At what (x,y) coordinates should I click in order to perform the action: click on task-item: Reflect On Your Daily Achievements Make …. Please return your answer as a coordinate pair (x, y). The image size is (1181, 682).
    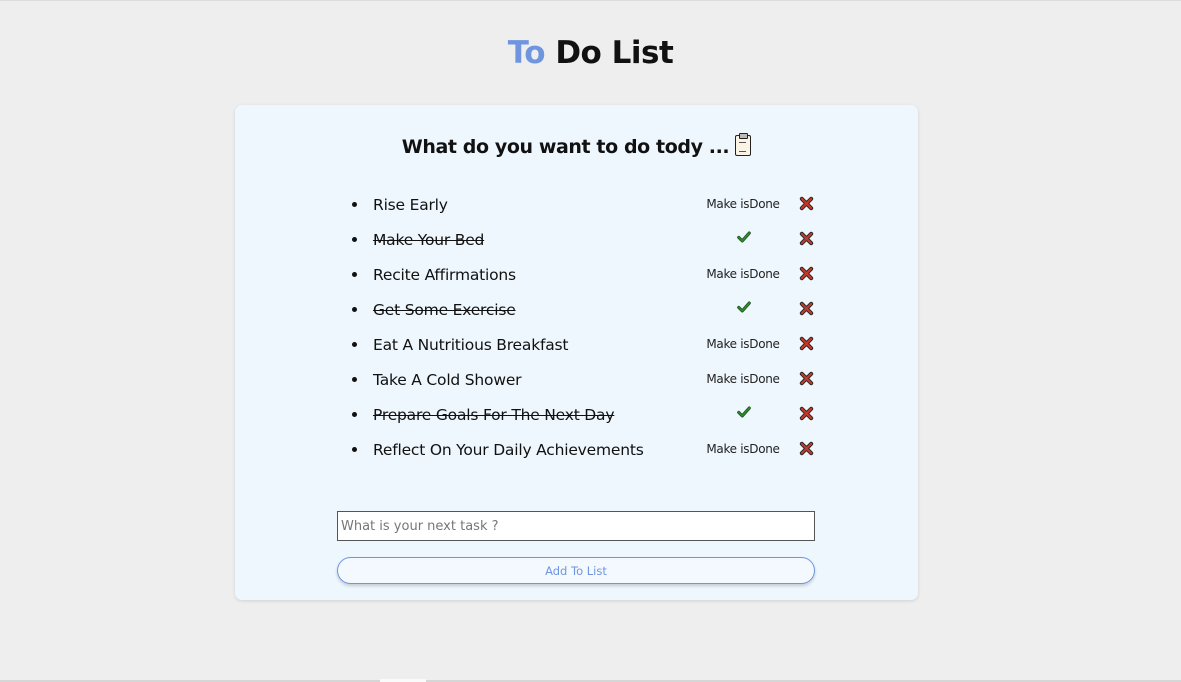
    Looking at the image, I should click on (585, 449).